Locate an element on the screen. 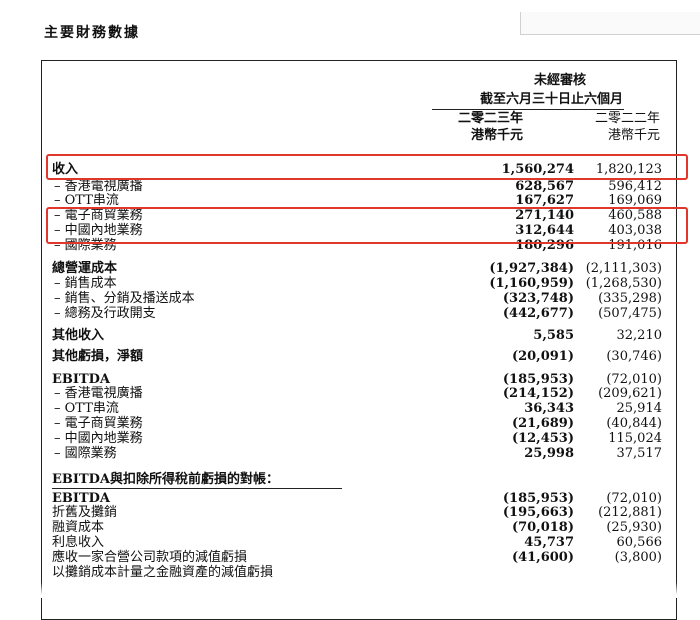 The image size is (700, 620). financial-value-2022: (40,844) is located at coordinates (634, 423).